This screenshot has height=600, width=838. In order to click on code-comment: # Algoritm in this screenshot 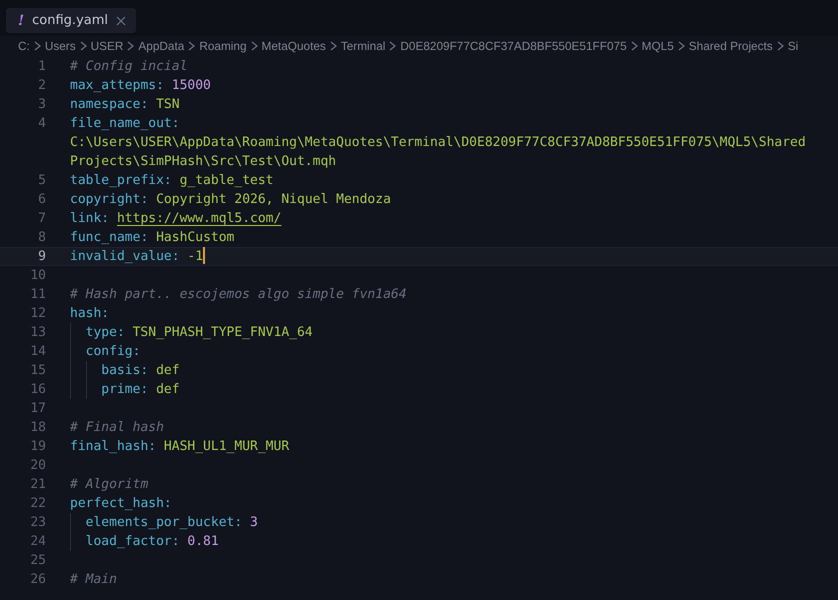, I will do `click(109, 484)`.